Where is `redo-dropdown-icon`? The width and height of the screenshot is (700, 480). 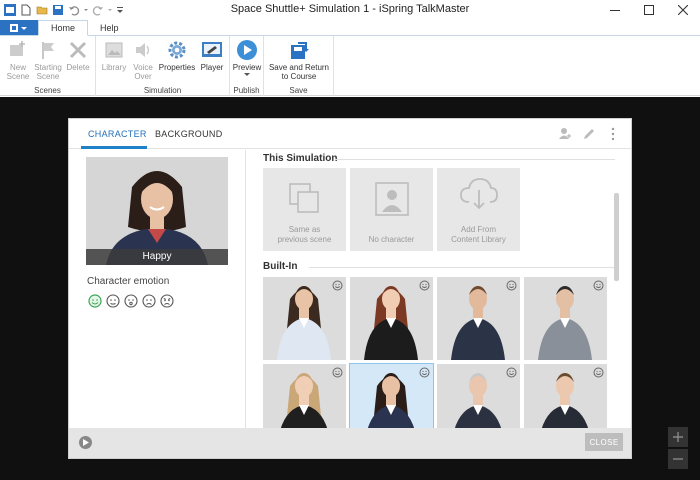 redo-dropdown-icon is located at coordinates (110, 10).